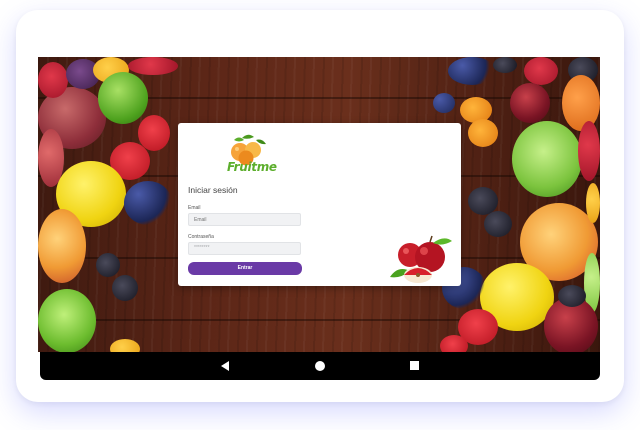  I want to click on login-title: Iniciar sesión, so click(213, 190).